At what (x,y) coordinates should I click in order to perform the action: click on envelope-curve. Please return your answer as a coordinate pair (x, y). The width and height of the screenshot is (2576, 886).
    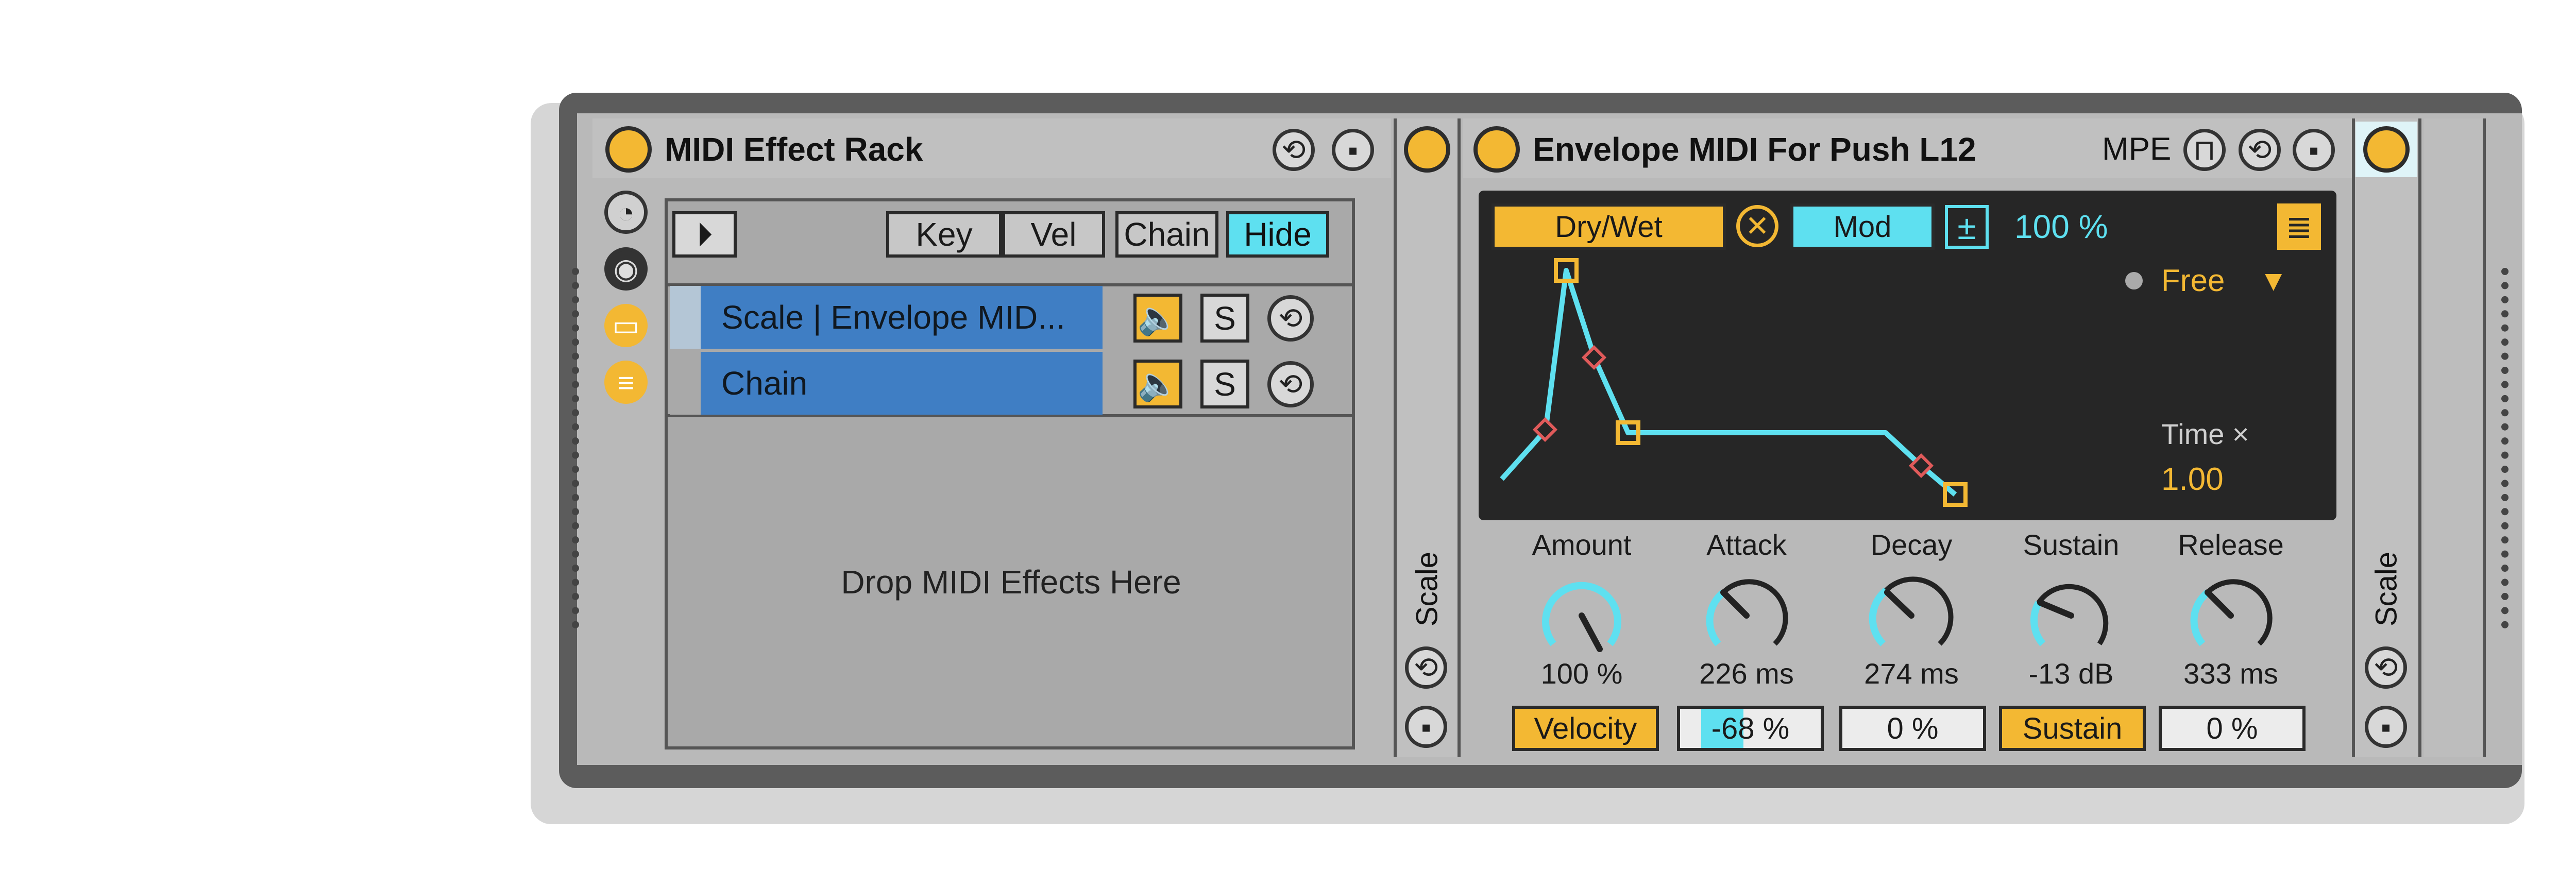
    Looking at the image, I should click on (1728, 382).